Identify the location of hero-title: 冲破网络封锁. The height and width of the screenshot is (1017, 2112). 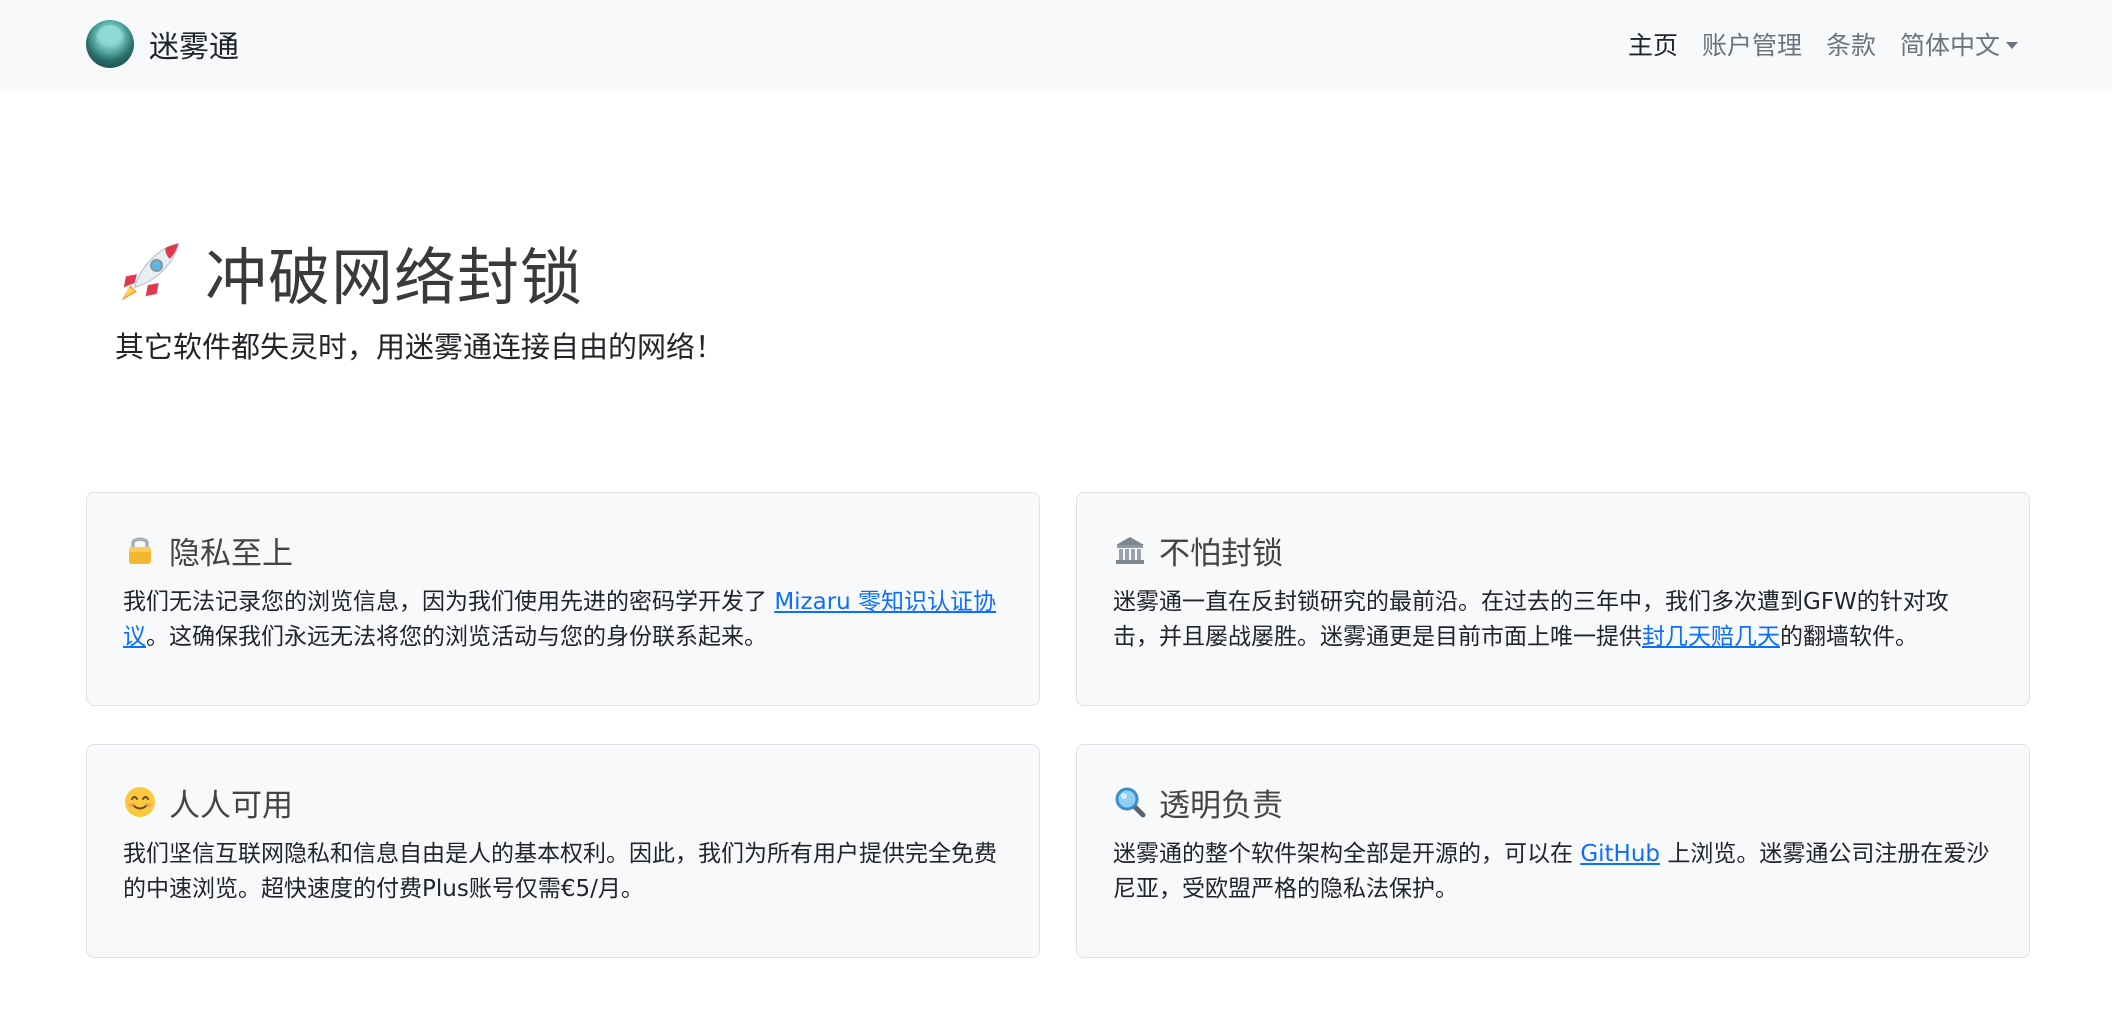
(419, 273).